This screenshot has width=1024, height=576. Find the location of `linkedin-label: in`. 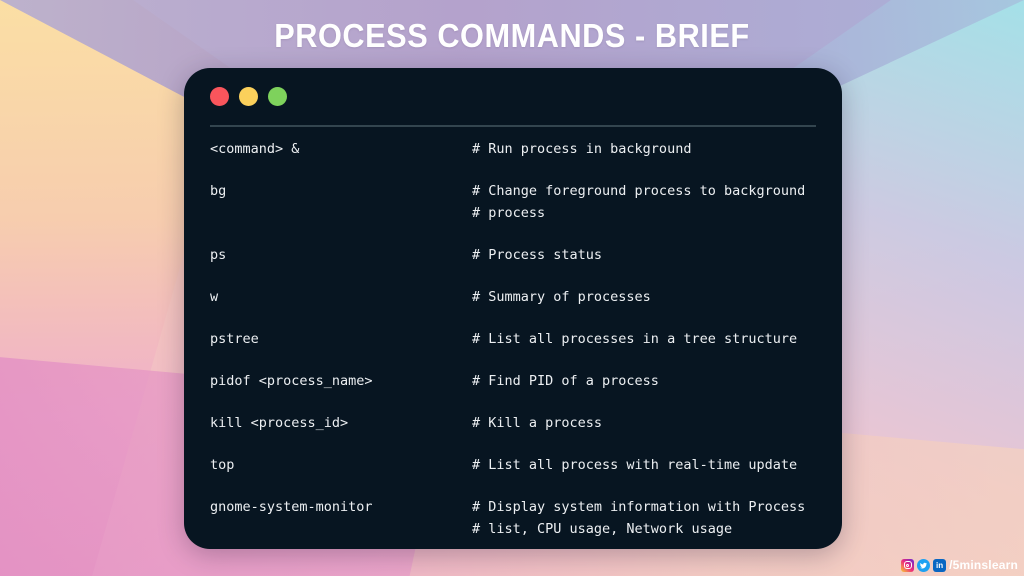

linkedin-label: in is located at coordinates (940, 565).